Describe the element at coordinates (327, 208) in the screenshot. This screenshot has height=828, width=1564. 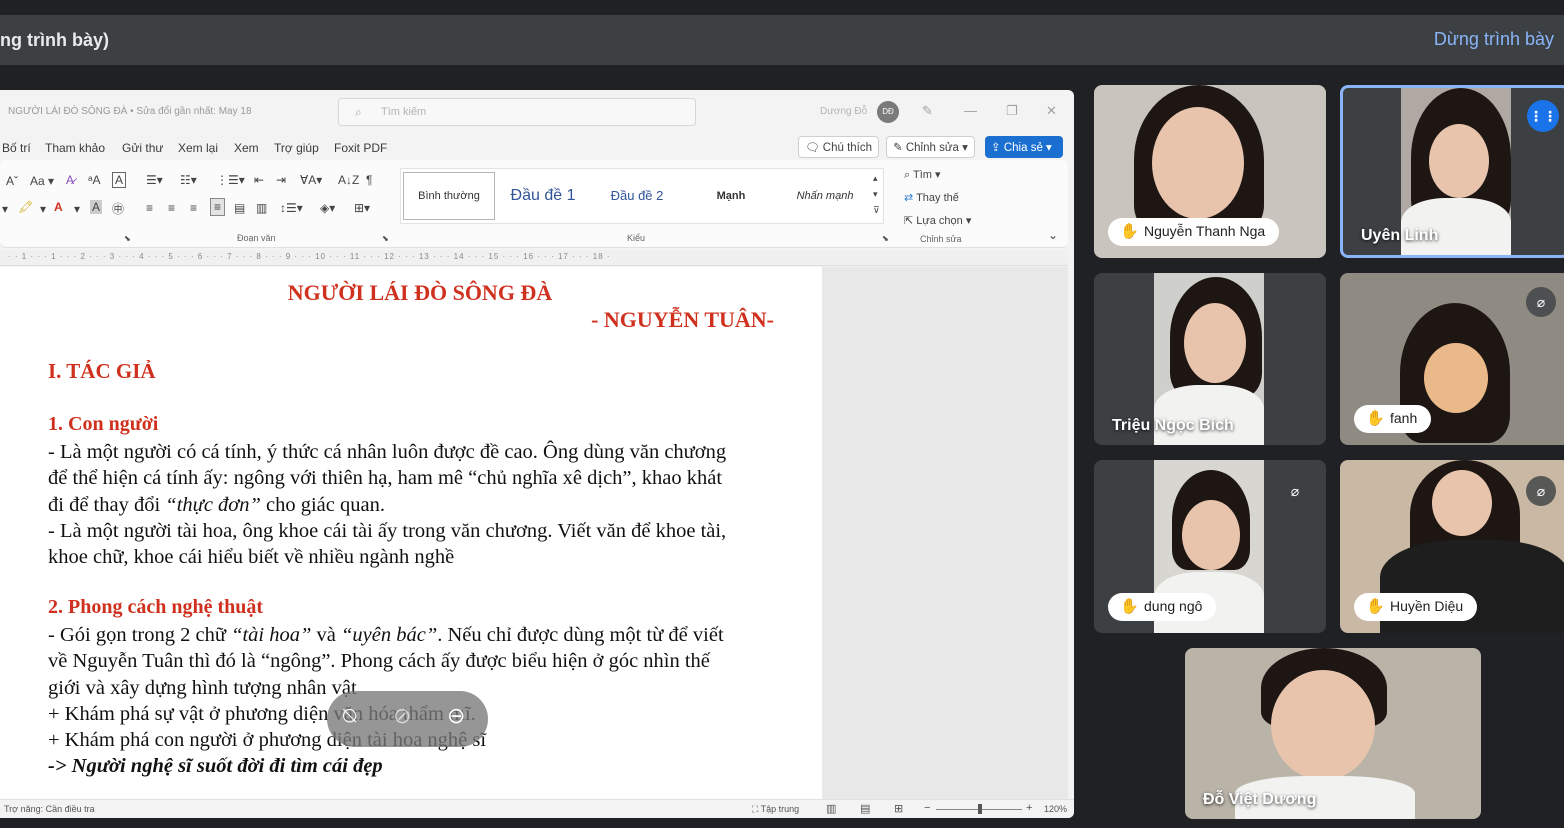
I see `fill-icon: ◈▾` at that location.